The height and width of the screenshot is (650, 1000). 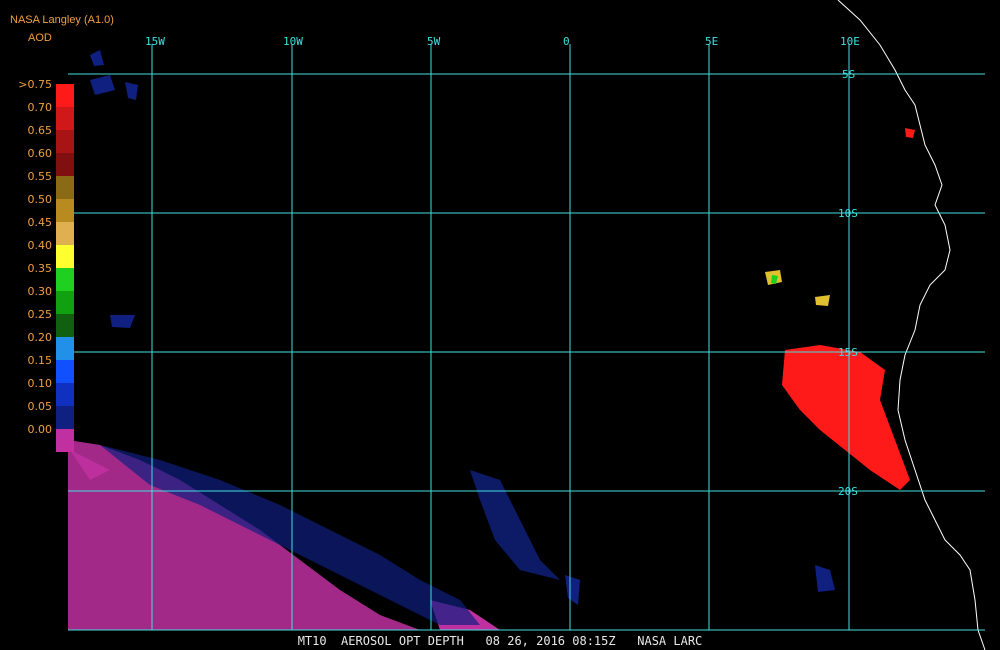 What do you see at coordinates (40, 406) in the screenshot?
I see `colorbar-tick-label: 0.05` at bounding box center [40, 406].